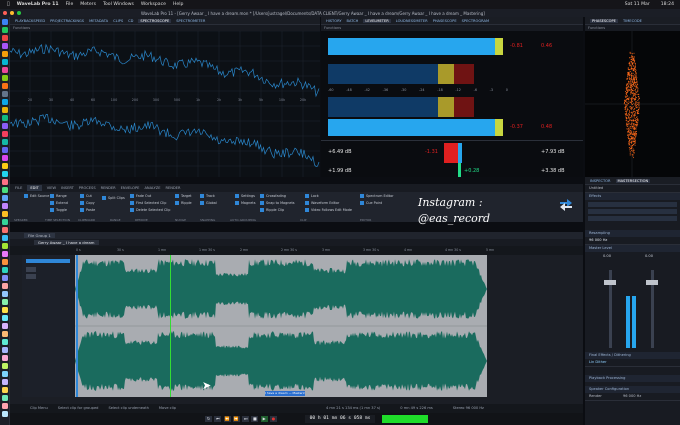 The width and height of the screenshot is (680, 425). I want to click on status-item: Select clip for grouped, so click(78, 408).